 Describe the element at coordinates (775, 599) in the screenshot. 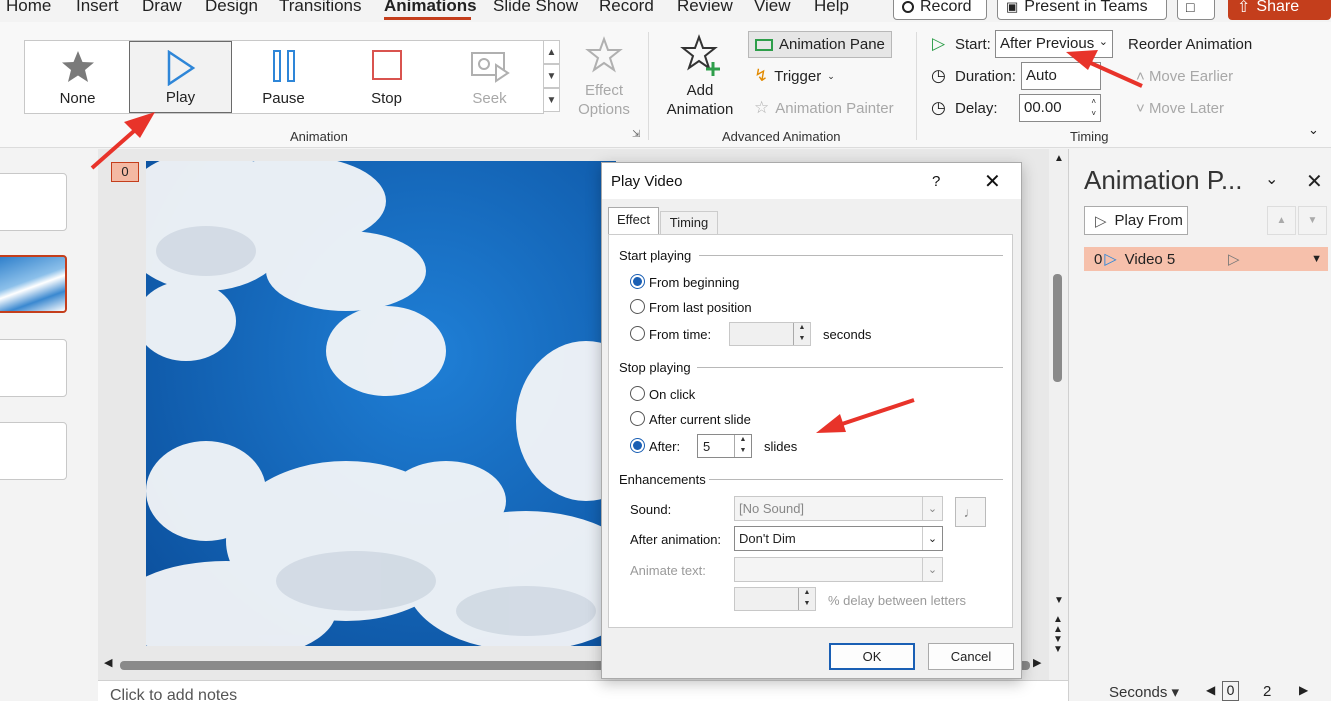

I see `letter-delay-spinner: ▲ ▼` at that location.